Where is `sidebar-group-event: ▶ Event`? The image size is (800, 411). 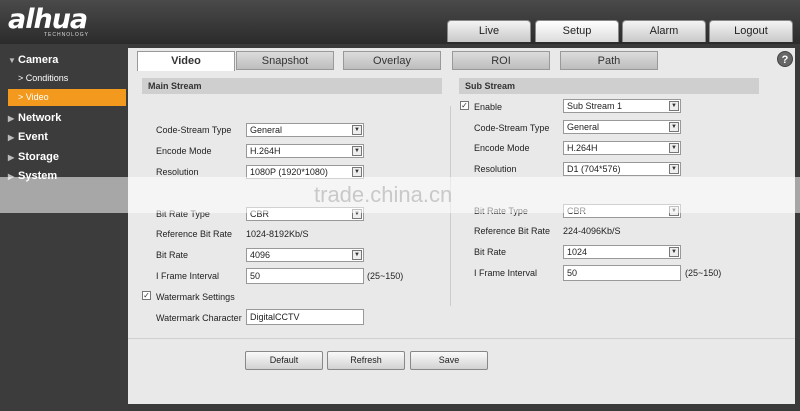 sidebar-group-event: ▶ Event is located at coordinates (28, 137).